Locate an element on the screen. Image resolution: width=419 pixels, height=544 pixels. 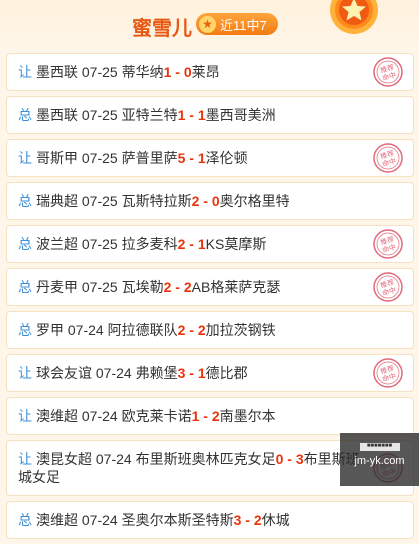
row-away: 加拉茨钢铁 is located at coordinates (240, 330).